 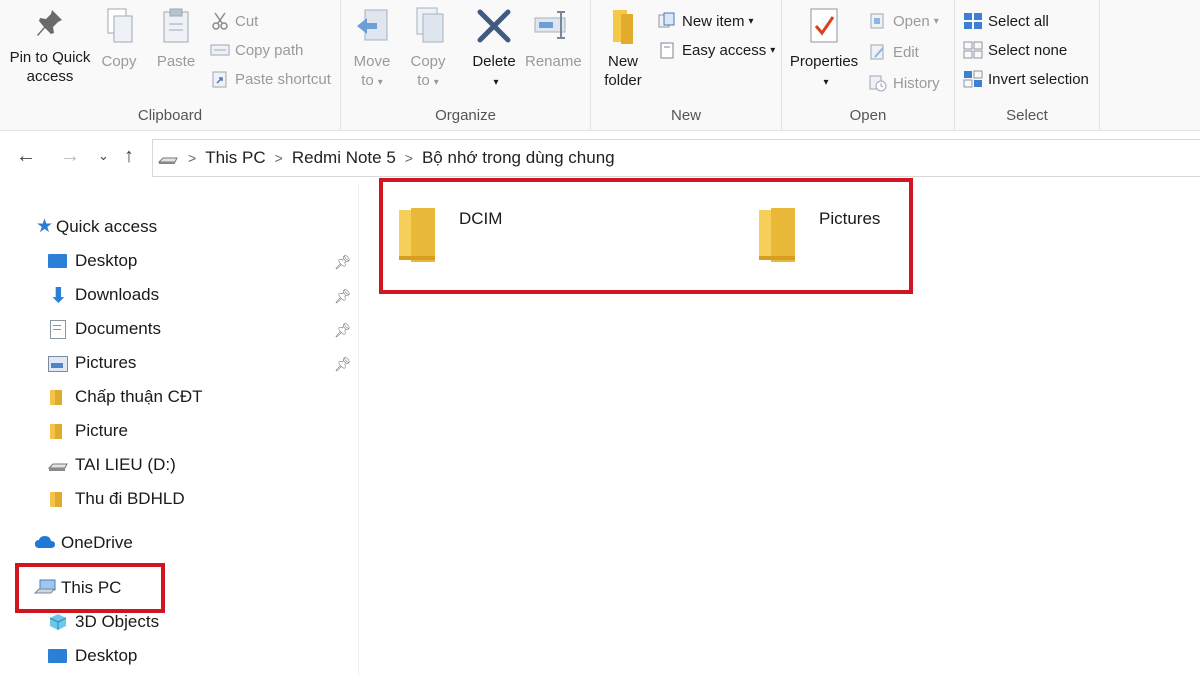 I want to click on new-item-label: New item, so click(x=713, y=21).